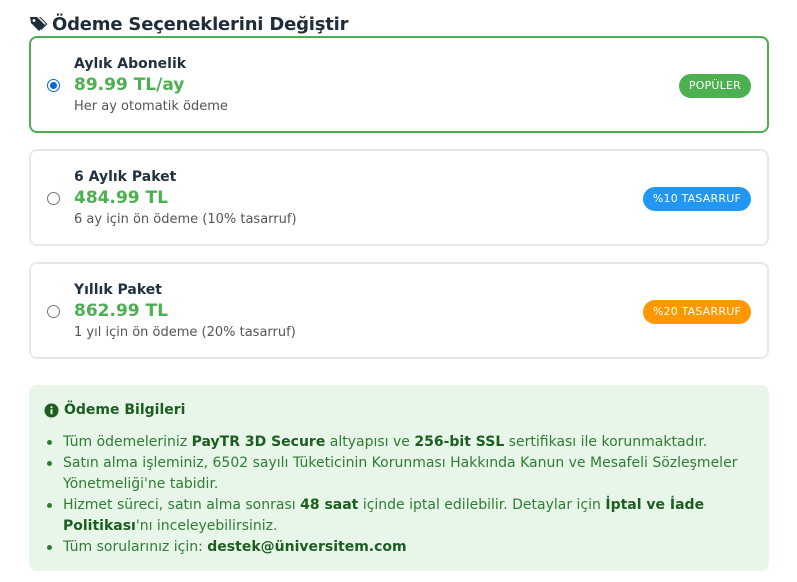 Image resolution: width=797 pixels, height=582 pixels. Describe the element at coordinates (306, 547) in the screenshot. I see `support-email-link: destek@üniversitem.com` at that location.